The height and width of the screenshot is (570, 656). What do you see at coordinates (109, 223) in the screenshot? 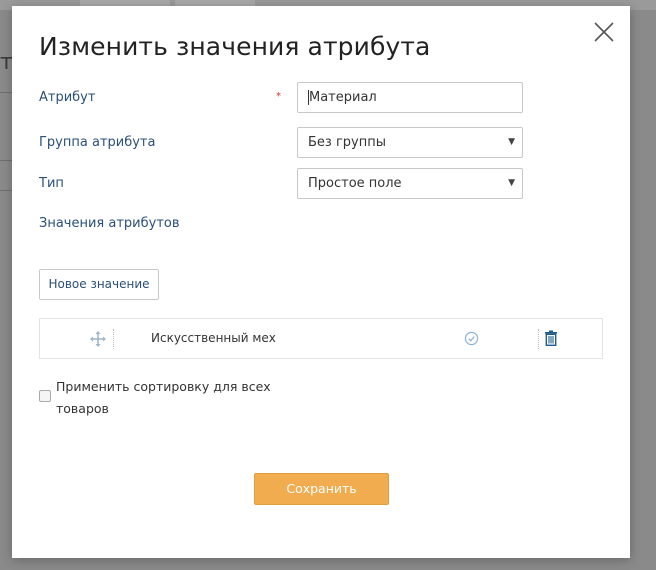
I see `attribute-values-label: Значения атрибутов` at bounding box center [109, 223].